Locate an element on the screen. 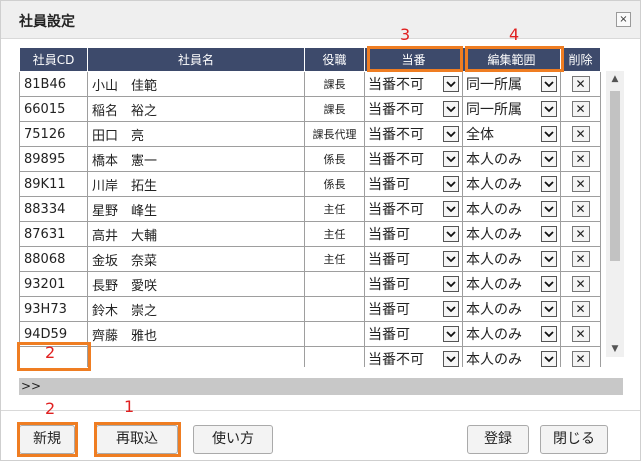 The height and width of the screenshot is (461, 641). footer-divider is located at coordinates (320, 410).